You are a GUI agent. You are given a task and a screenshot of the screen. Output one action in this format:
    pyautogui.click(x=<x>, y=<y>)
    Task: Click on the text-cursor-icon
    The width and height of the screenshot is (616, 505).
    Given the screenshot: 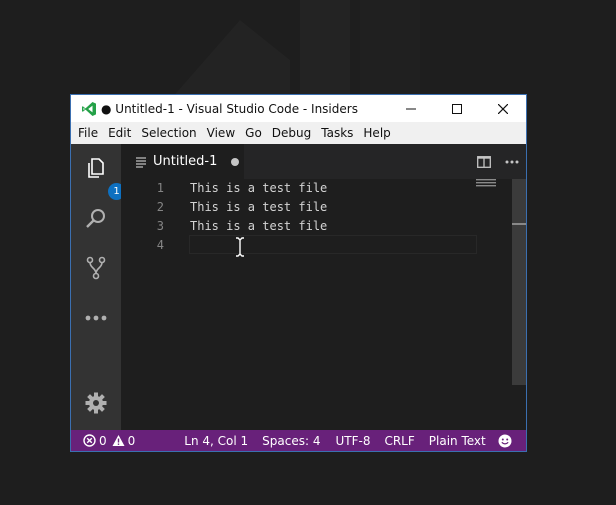 What is the action you would take?
    pyautogui.click(x=240, y=247)
    